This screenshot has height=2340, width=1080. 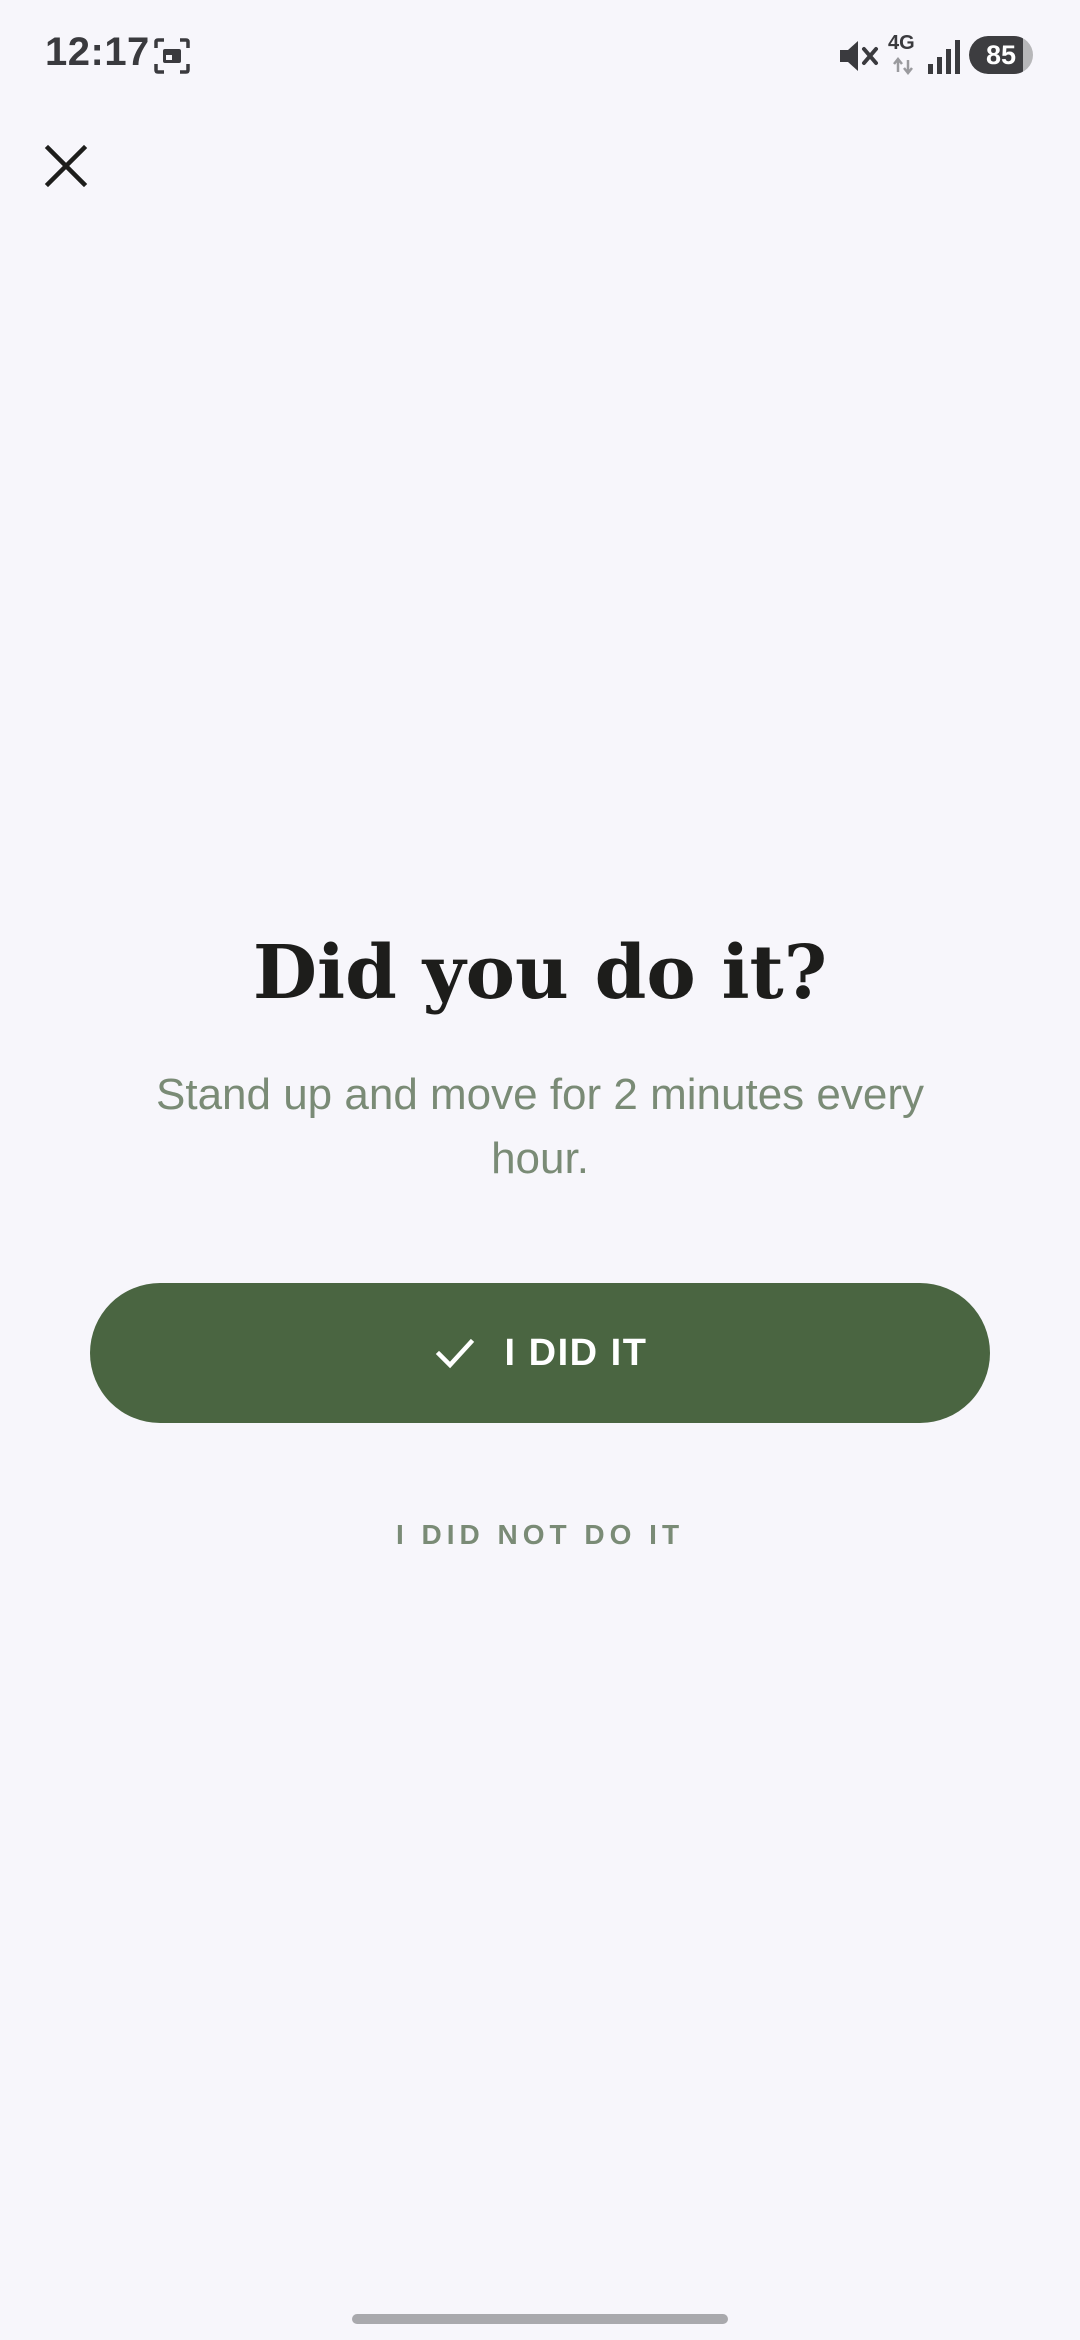 What do you see at coordinates (540, 973) in the screenshot?
I see `page-title: Did you do it?` at bounding box center [540, 973].